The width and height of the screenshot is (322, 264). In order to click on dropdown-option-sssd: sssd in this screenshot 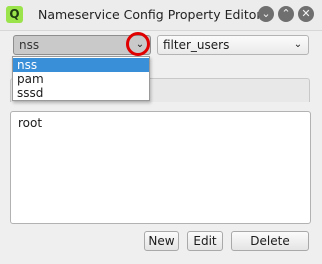, I will do `click(81, 93)`.